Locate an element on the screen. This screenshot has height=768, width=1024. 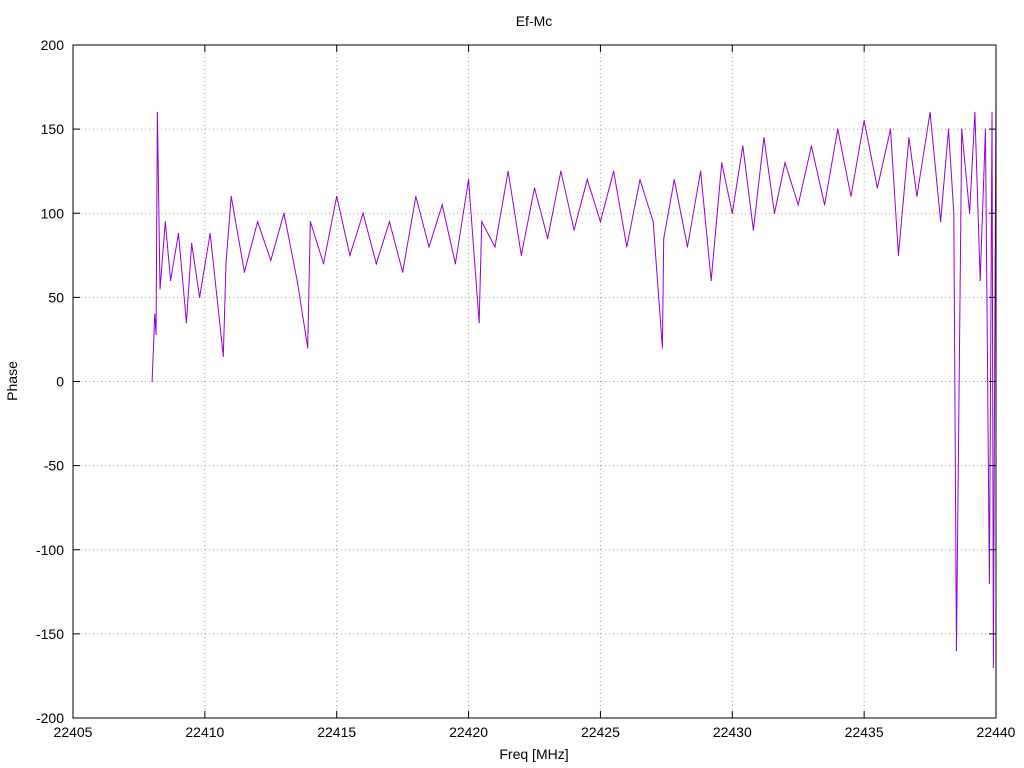
y-tick-label: 0 is located at coordinates (60, 382).